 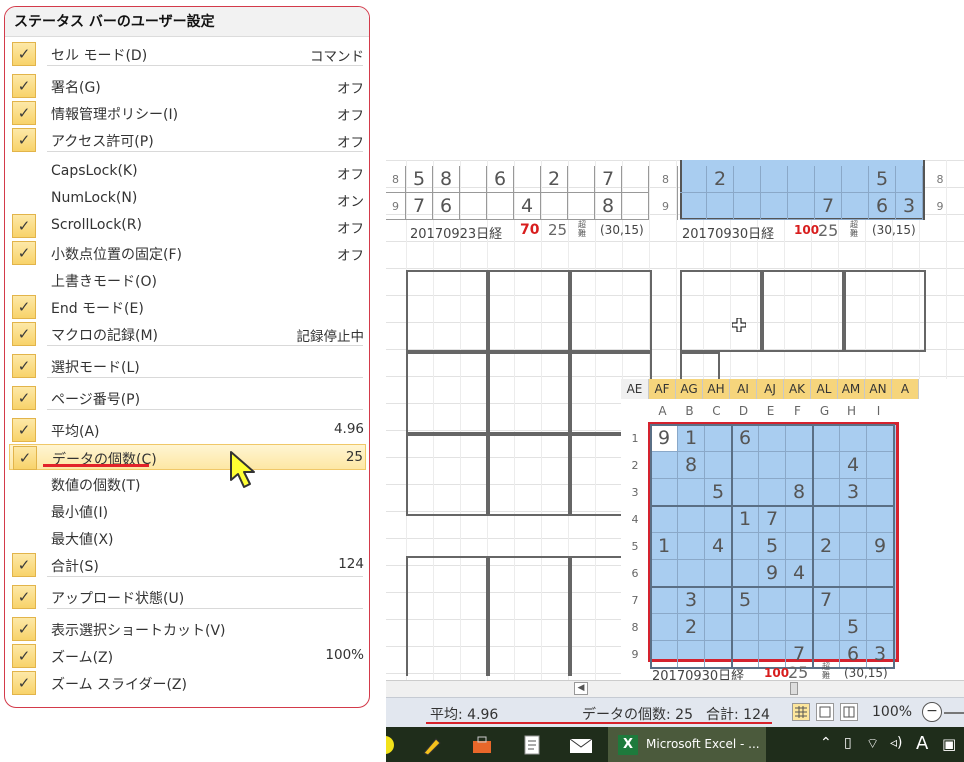 What do you see at coordinates (187, 54) in the screenshot?
I see `menu-item: ✓ セル モード(D) コマンド` at bounding box center [187, 54].